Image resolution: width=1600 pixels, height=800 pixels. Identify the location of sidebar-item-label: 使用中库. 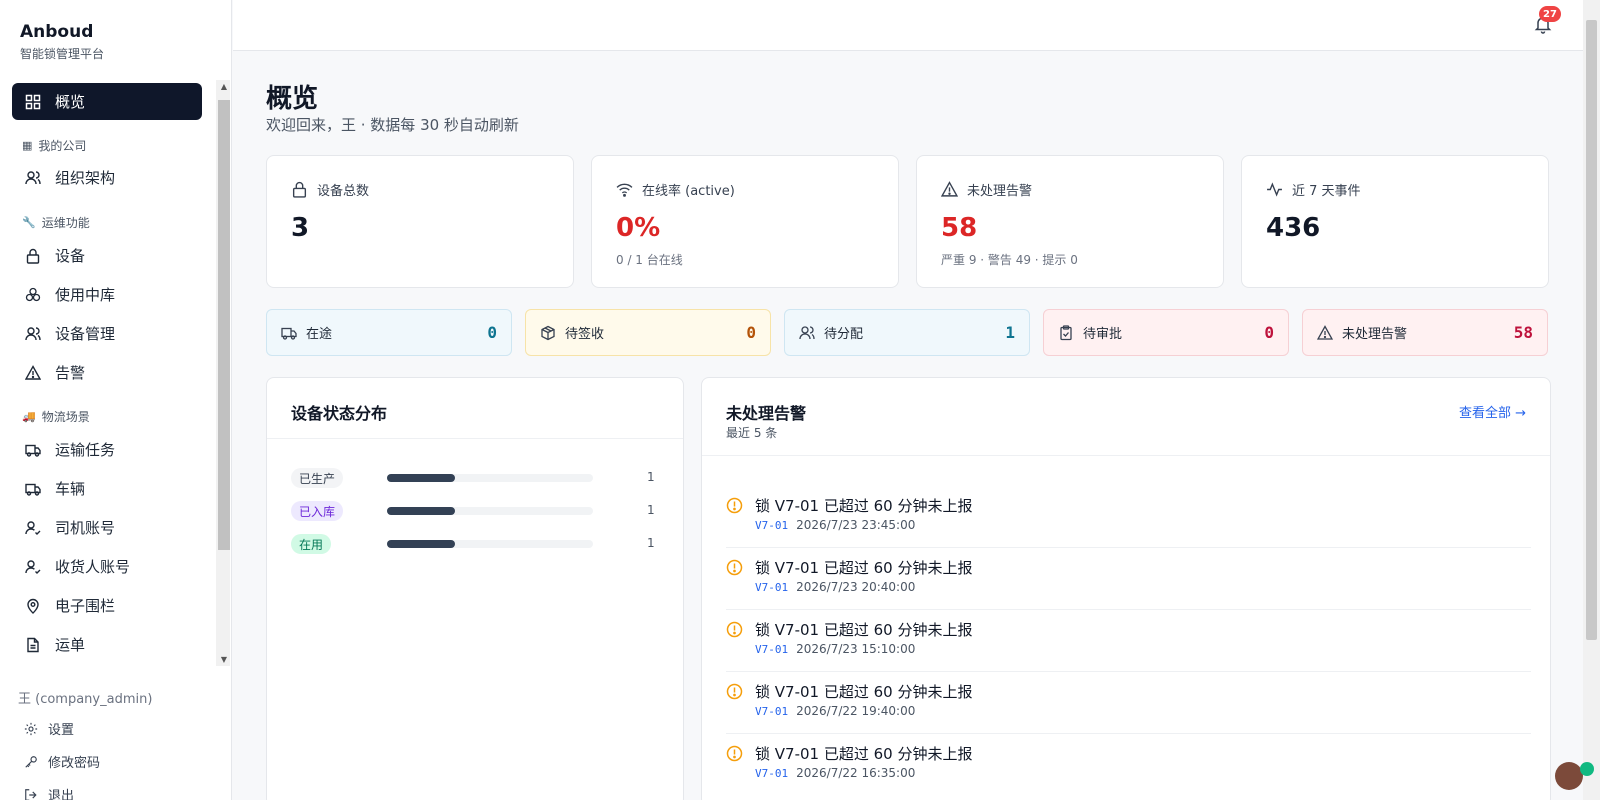
(85, 295).